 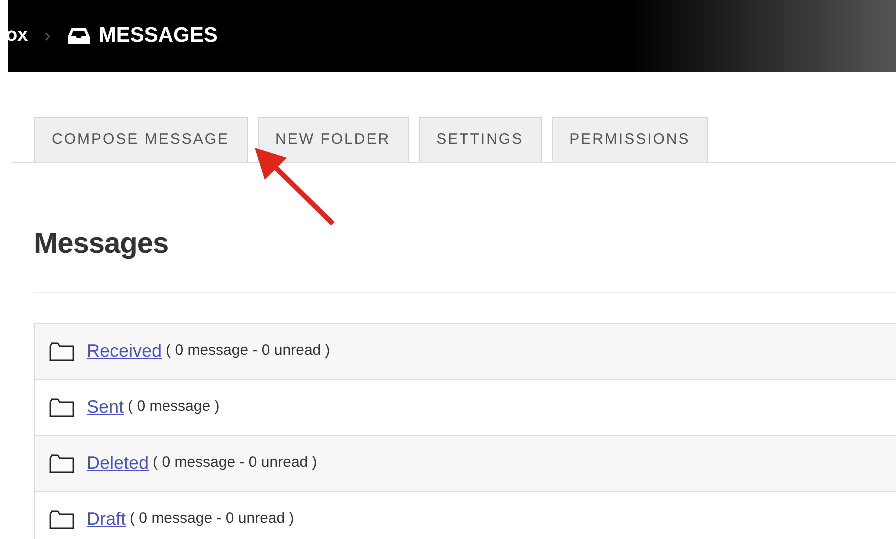 What do you see at coordinates (174, 407) in the screenshot?
I see `folder-count: ( 0 message )` at bounding box center [174, 407].